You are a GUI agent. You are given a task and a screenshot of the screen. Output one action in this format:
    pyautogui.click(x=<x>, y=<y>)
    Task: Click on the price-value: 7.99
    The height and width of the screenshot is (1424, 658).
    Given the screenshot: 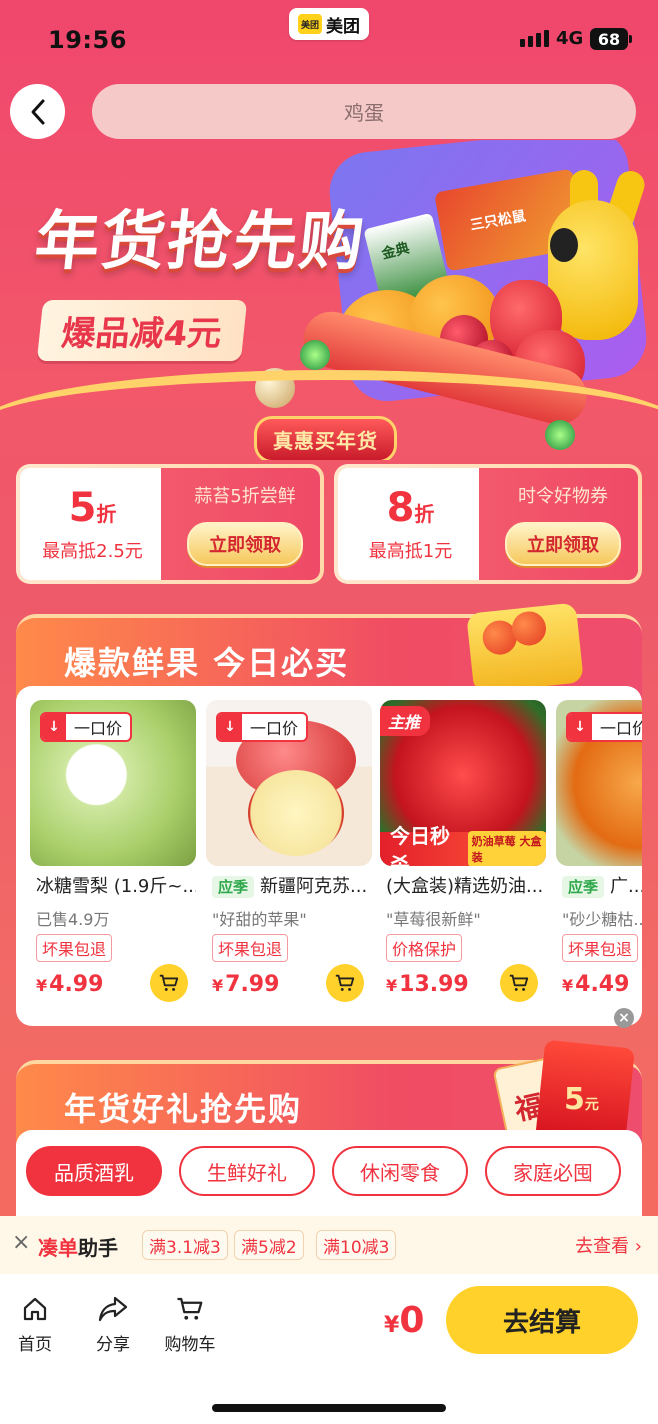 What is the action you would take?
    pyautogui.click(x=252, y=984)
    